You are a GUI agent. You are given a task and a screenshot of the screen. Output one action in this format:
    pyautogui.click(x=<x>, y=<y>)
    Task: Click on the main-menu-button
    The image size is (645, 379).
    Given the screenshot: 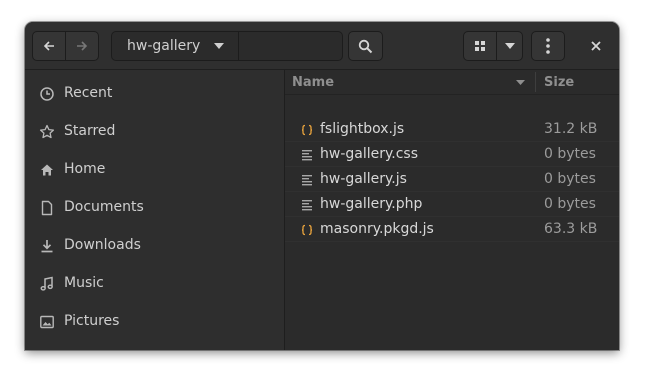 What is the action you would take?
    pyautogui.click(x=548, y=46)
    